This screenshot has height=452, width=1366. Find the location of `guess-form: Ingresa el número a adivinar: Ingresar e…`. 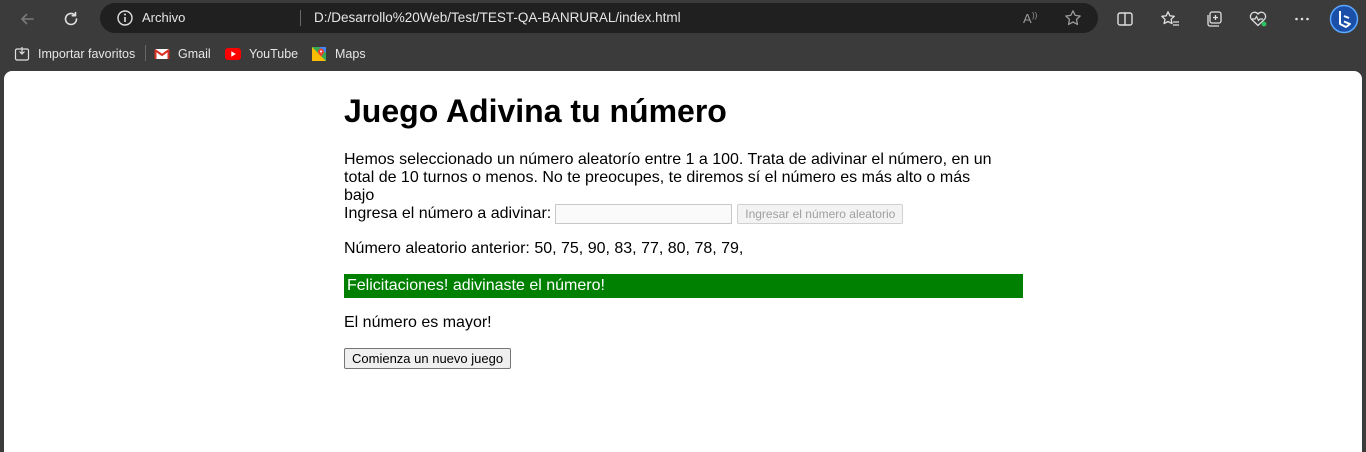

guess-form: Ingresa el número a adivinar: Ingresar e… is located at coordinates (624, 214).